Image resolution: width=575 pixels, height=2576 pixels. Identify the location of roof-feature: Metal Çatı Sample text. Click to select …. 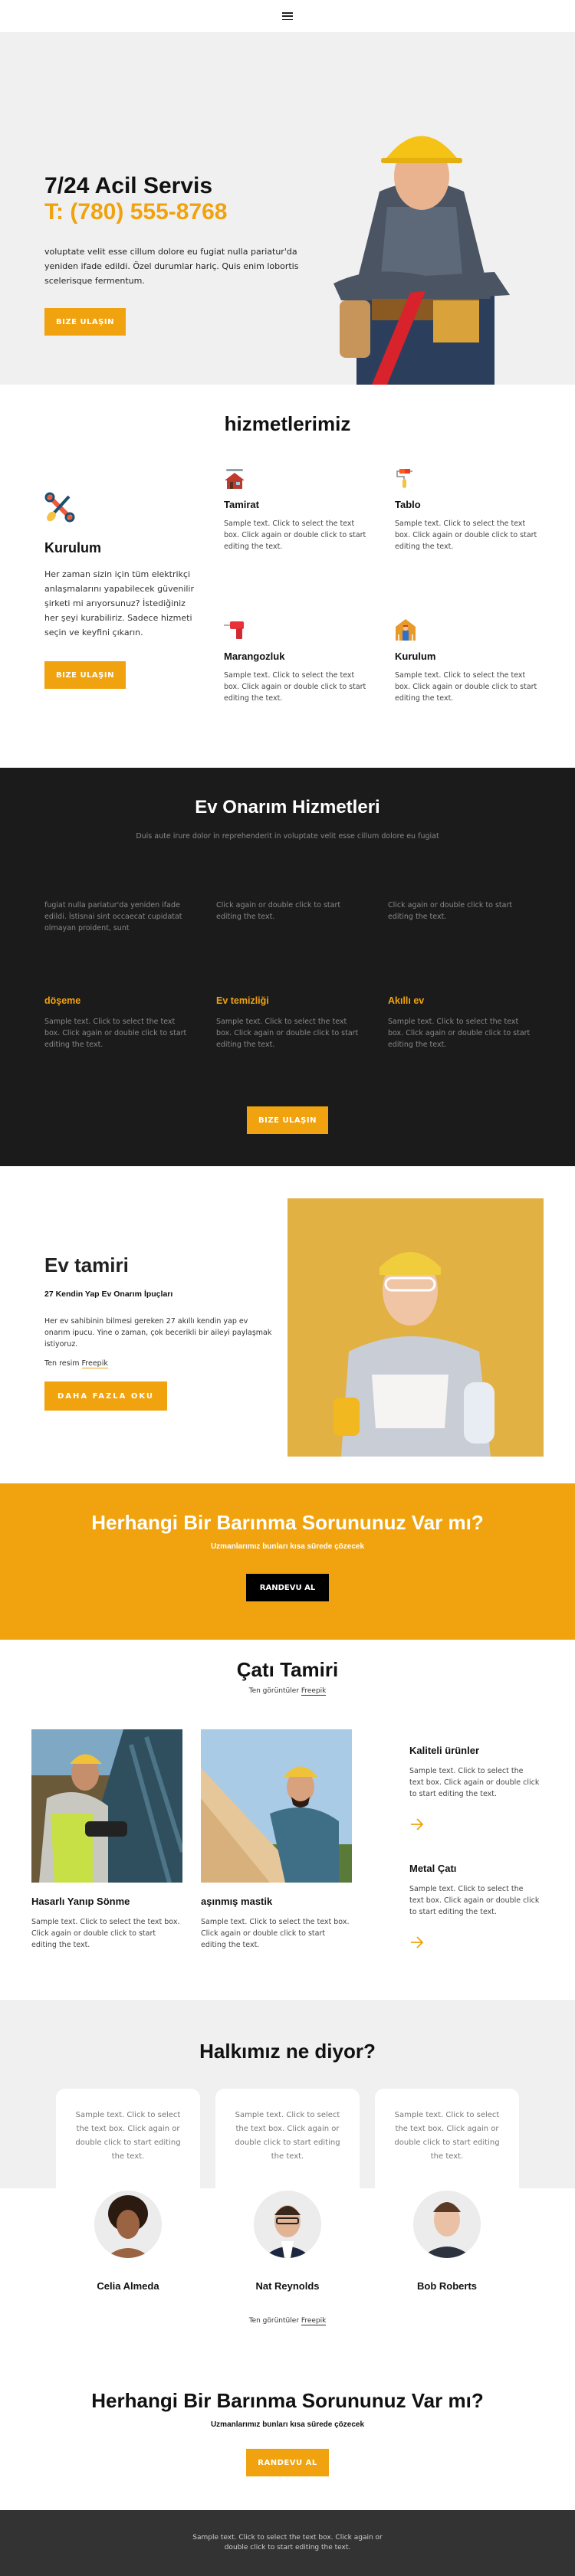
(475, 1908).